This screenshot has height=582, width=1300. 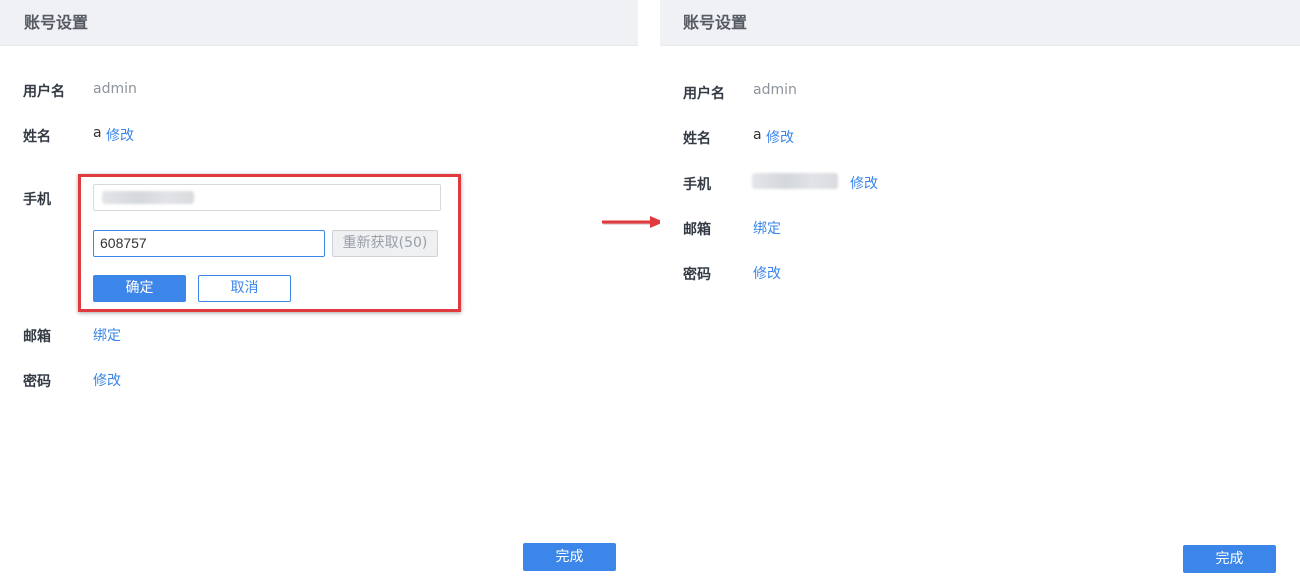 I want to click on phone-edit-link: 修改, so click(x=864, y=183).